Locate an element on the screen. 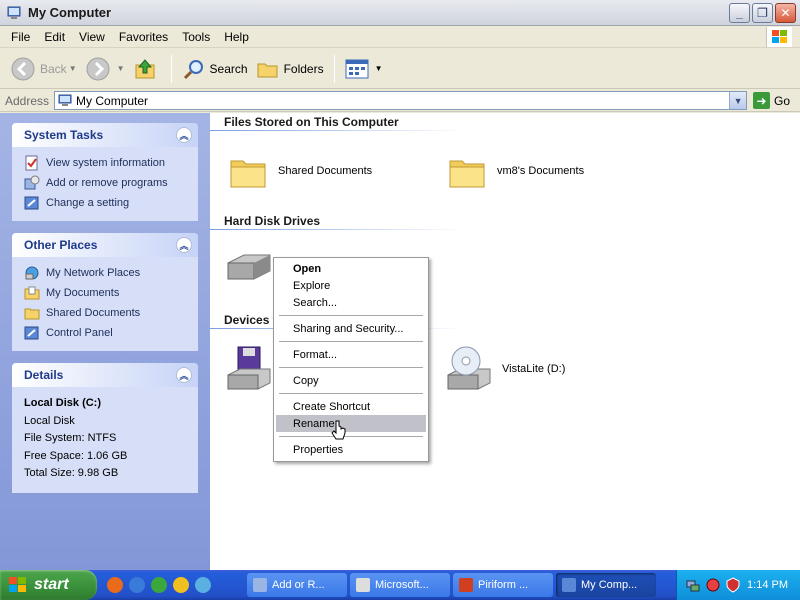  group-title-files: Files Stored on This Computer is located at coordinates (311, 122).